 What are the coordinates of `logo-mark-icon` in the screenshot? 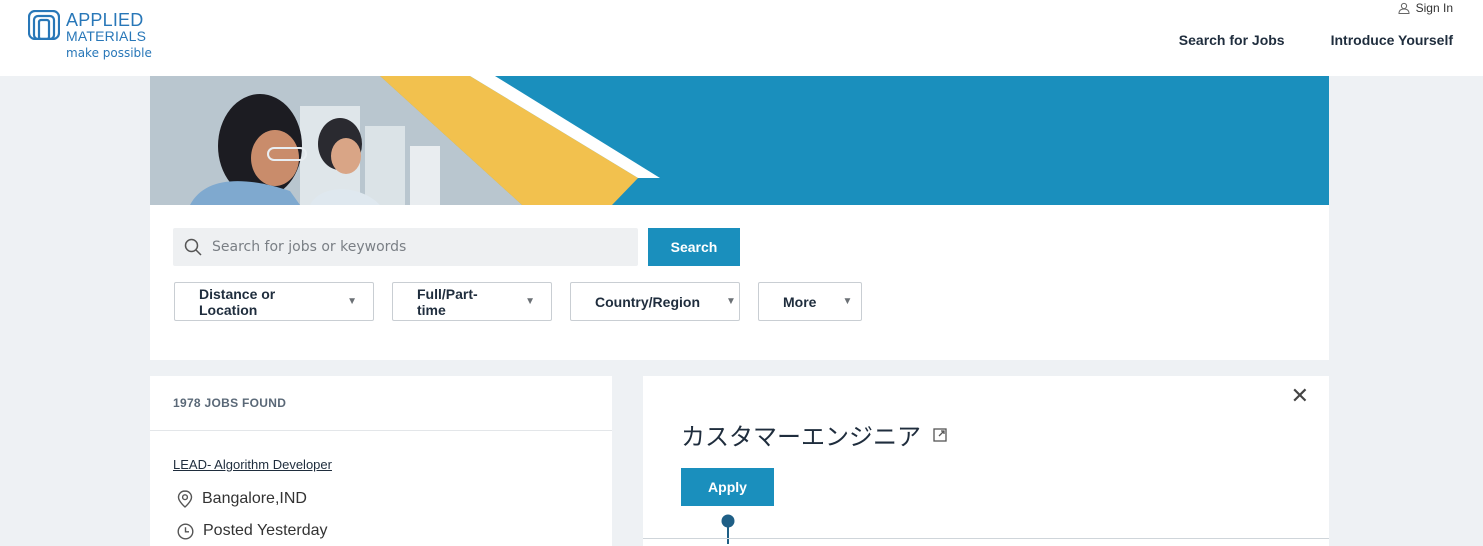 It's located at (44, 25).